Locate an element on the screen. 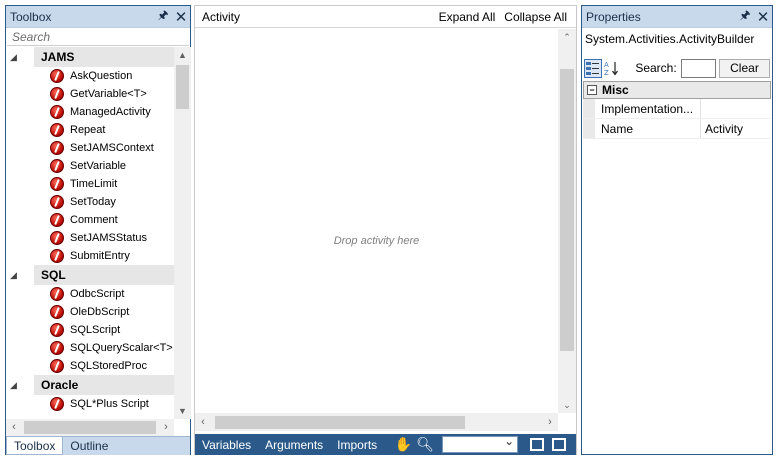  toolbox-item: SQLScript is located at coordinates (90, 330).